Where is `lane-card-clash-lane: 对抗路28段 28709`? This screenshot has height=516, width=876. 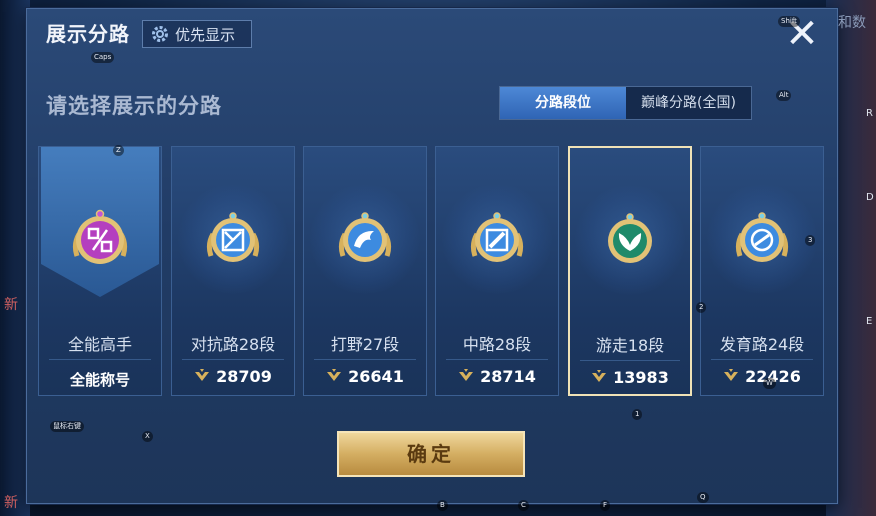 lane-card-clash-lane: 对抗路28段 28709 is located at coordinates (233, 271).